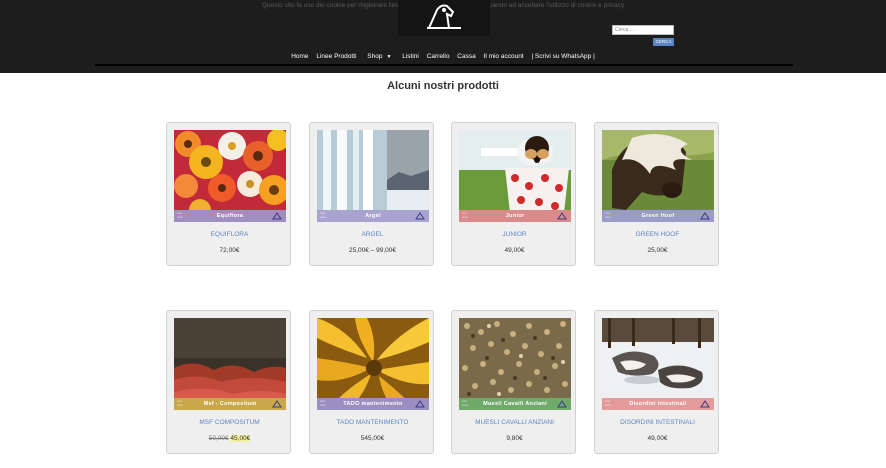  I want to click on banner-label: Argel, so click(373, 216).